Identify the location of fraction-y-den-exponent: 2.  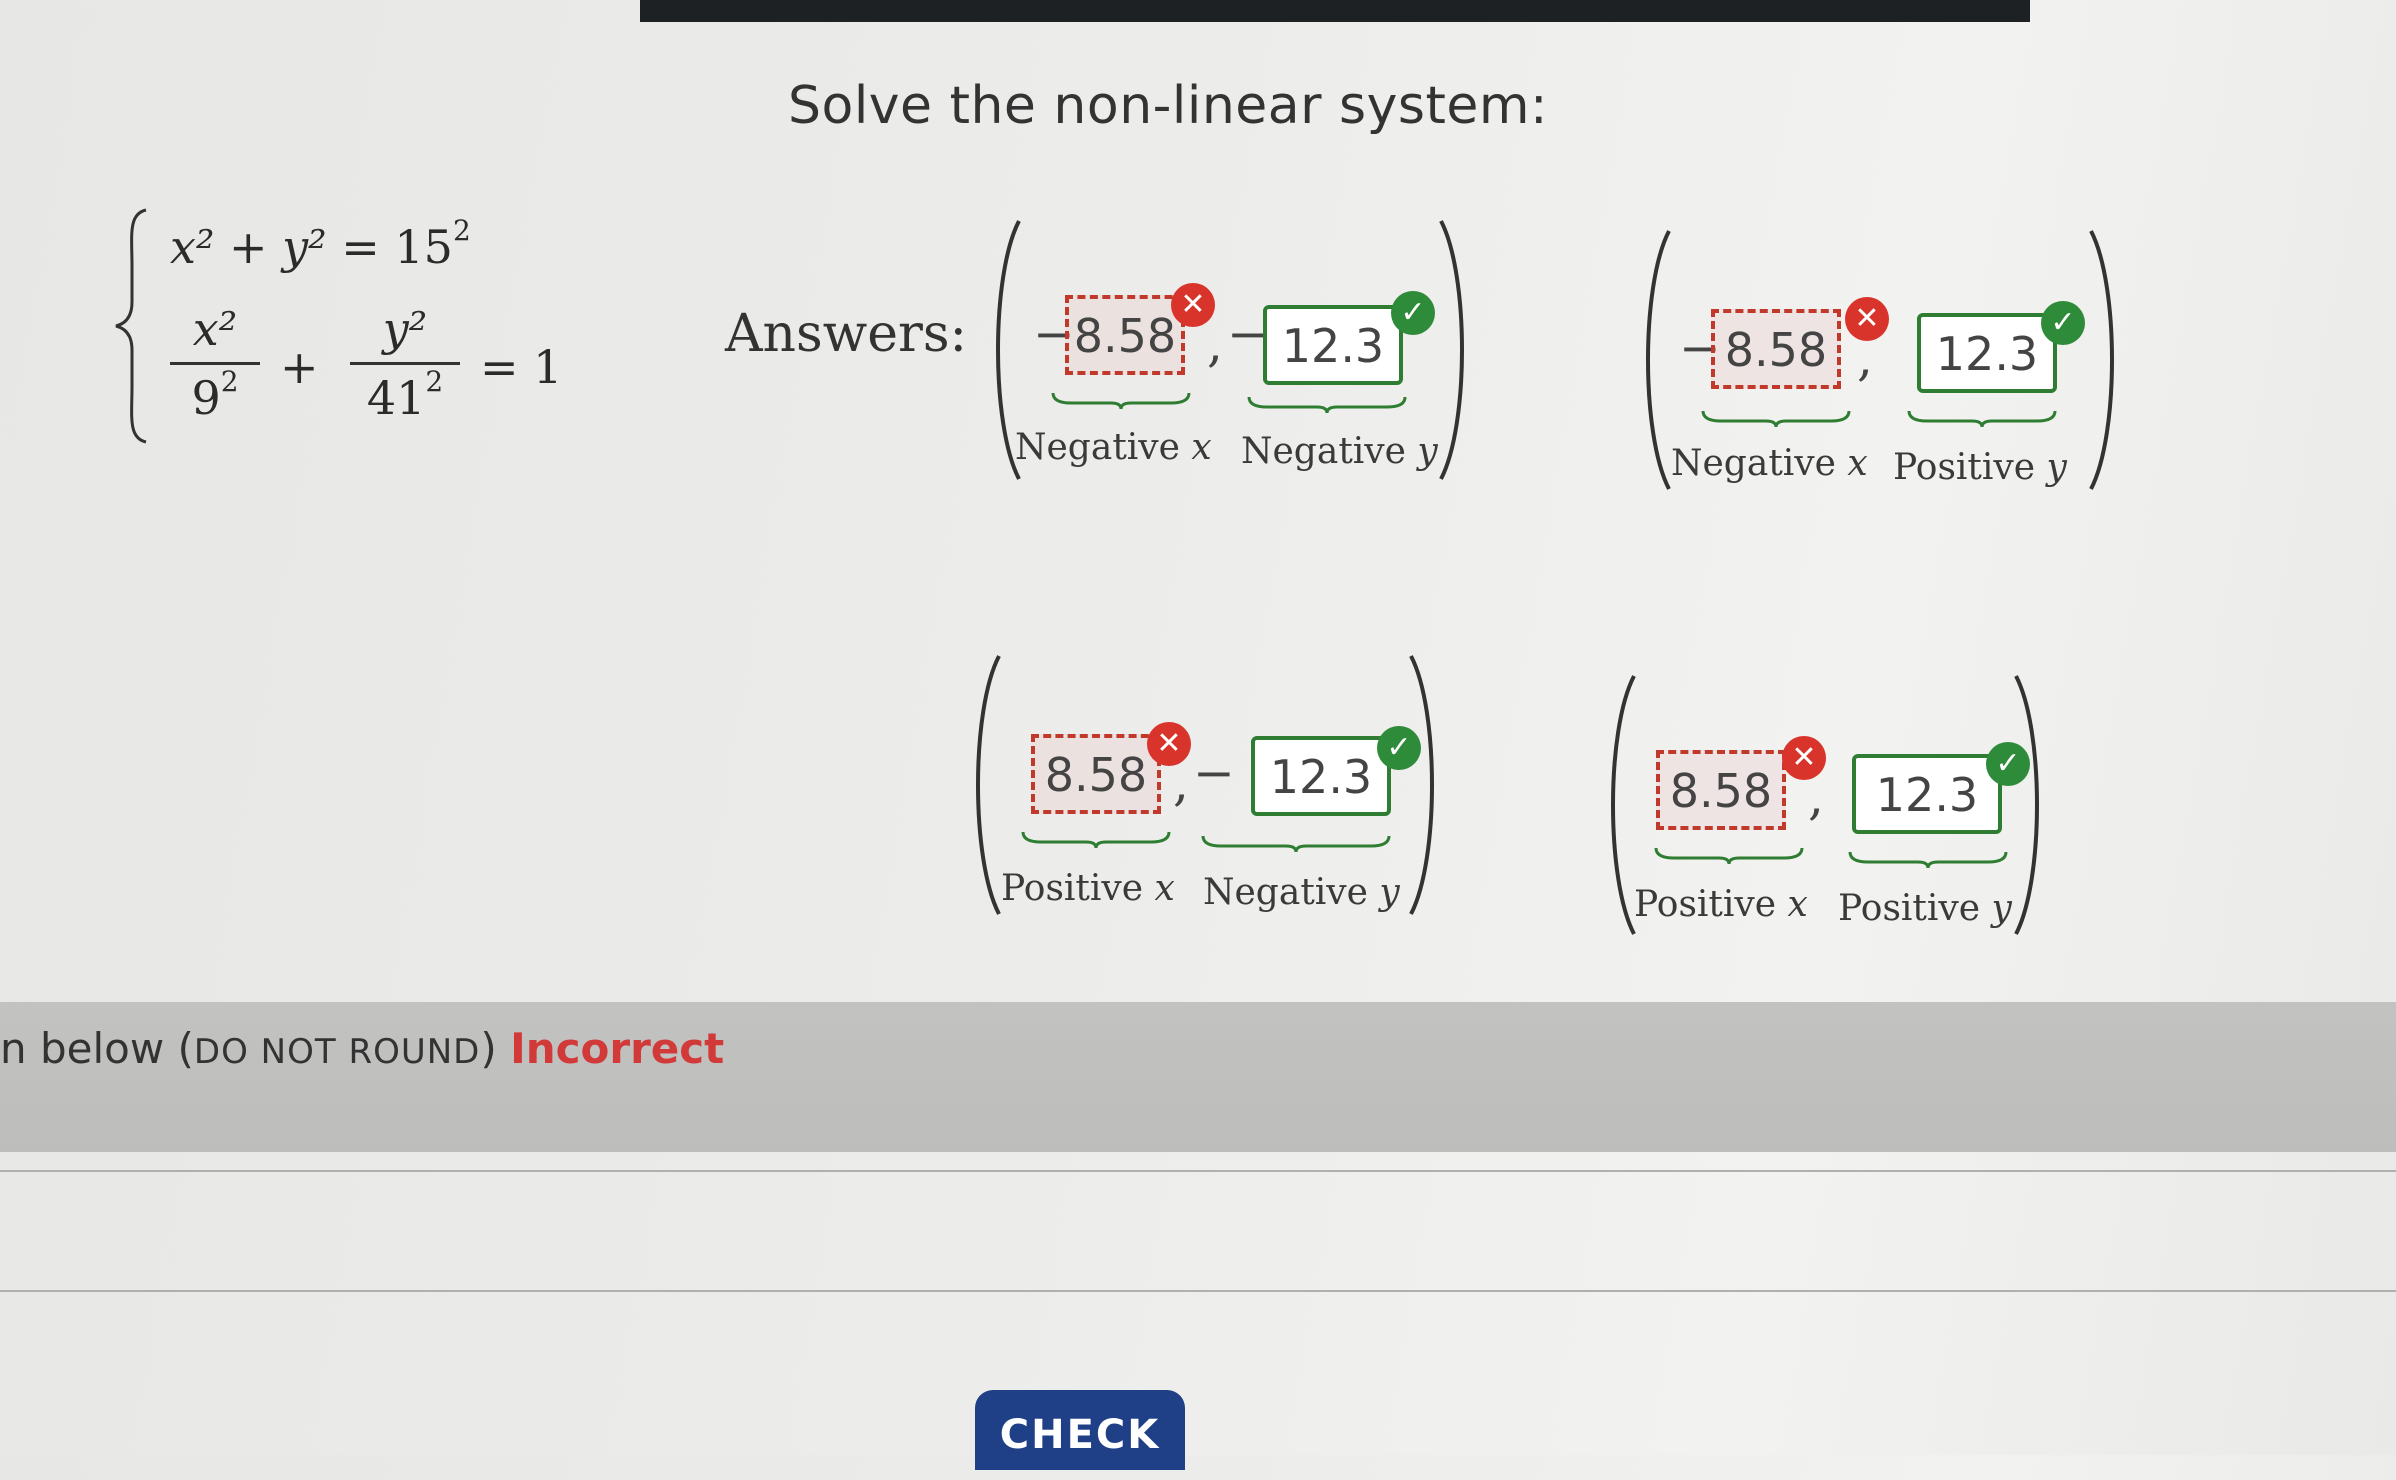
(434, 381).